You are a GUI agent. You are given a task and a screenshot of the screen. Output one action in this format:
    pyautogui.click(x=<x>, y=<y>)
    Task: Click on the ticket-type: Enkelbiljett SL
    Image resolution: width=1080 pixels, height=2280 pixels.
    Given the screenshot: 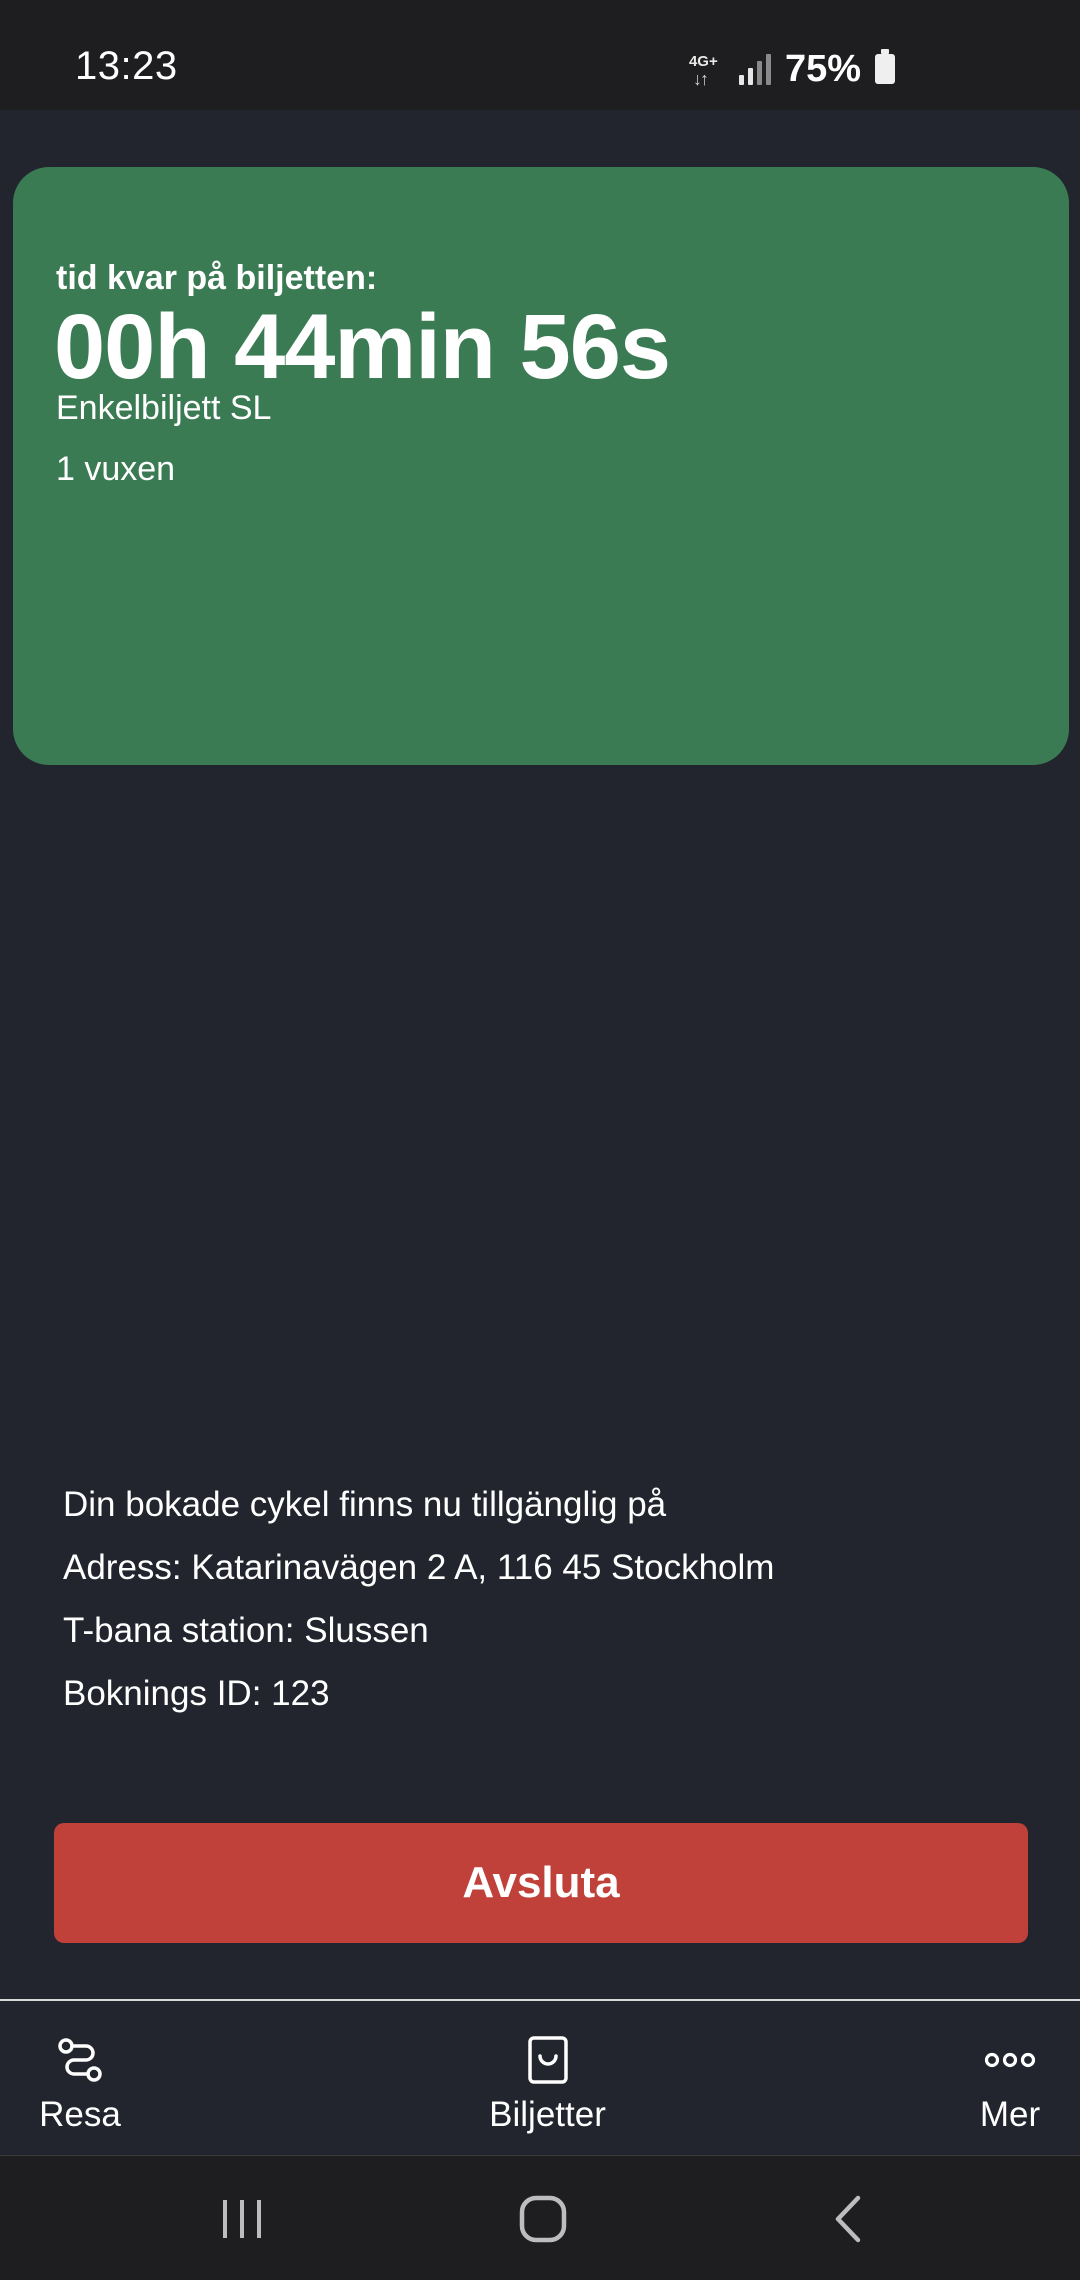 What is the action you would take?
    pyautogui.click(x=164, y=408)
    